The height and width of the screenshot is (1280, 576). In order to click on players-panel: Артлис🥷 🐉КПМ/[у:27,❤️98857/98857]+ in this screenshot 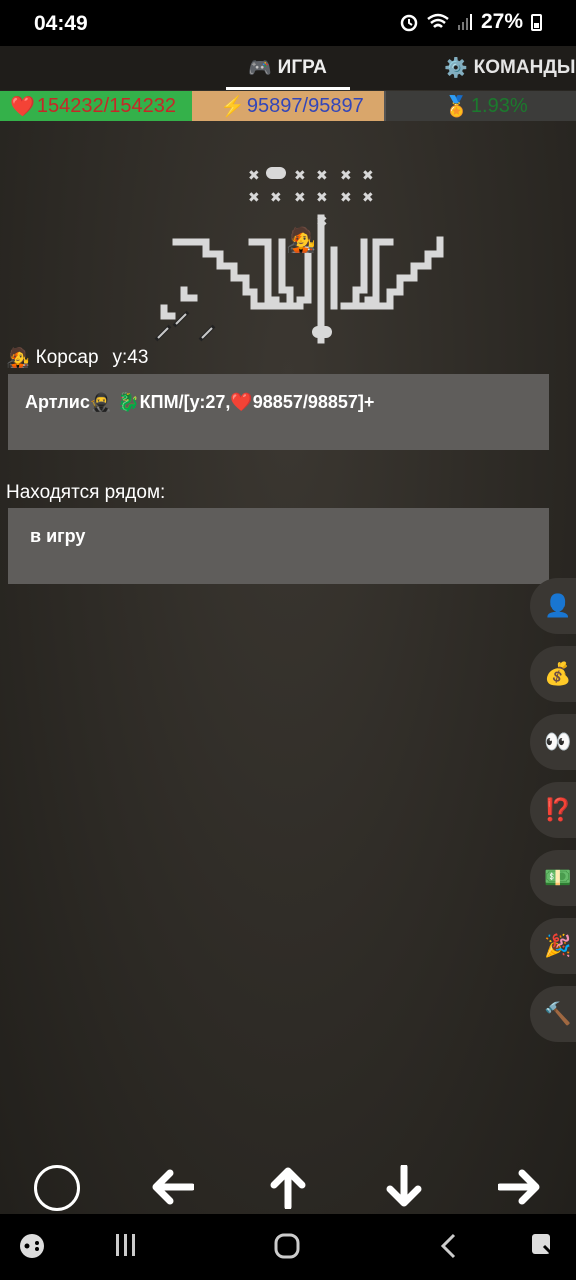, I will do `click(278, 412)`.